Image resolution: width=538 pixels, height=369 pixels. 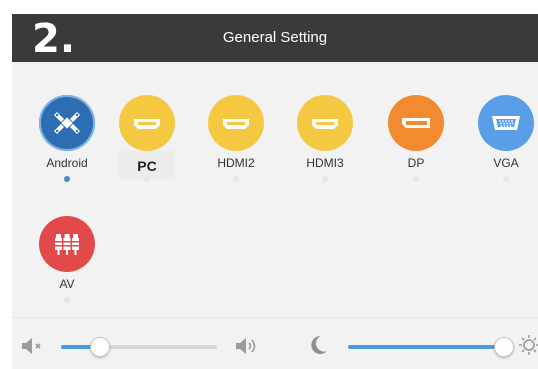 What do you see at coordinates (67, 123) in the screenshot?
I see `android-icon` at bounding box center [67, 123].